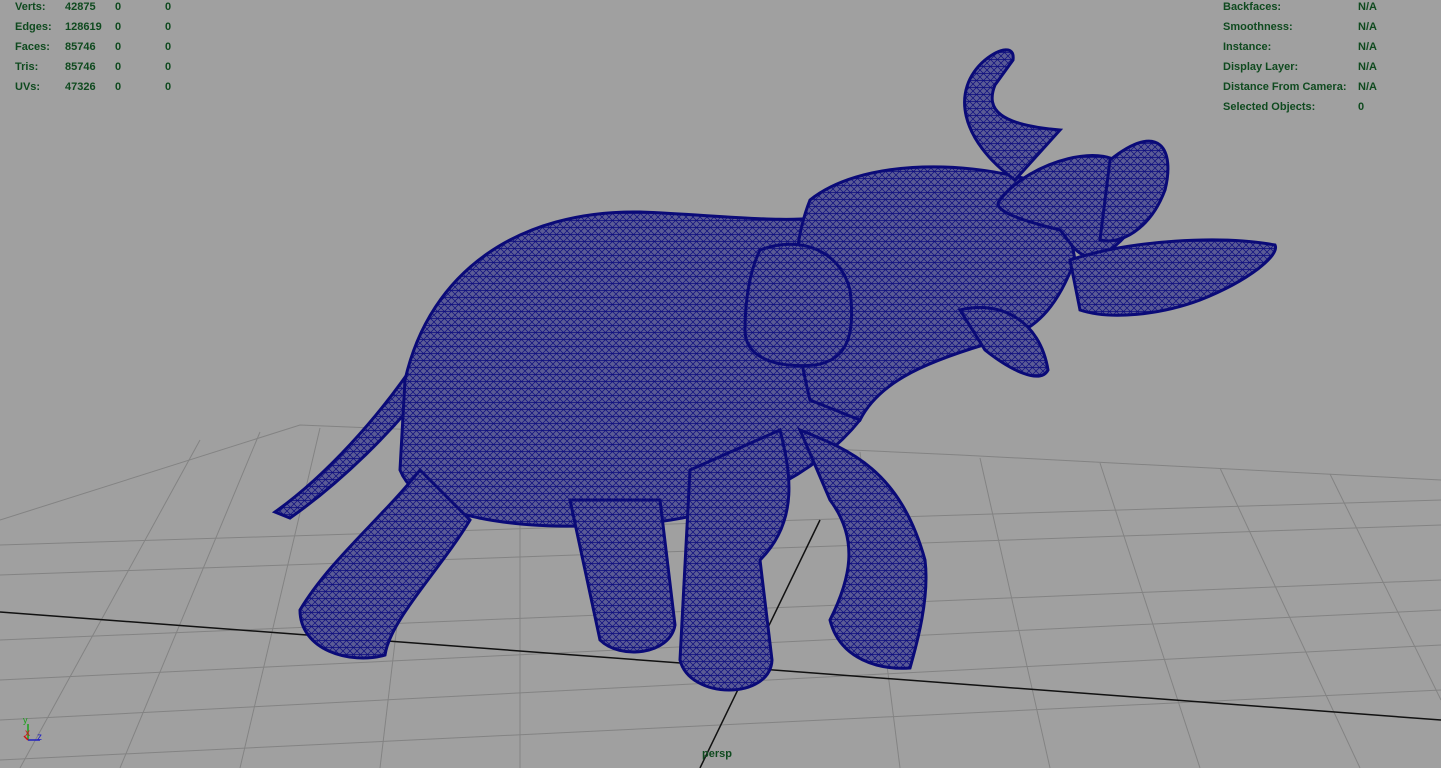 This screenshot has width=1441, height=768. Describe the element at coordinates (1328, 107) in the screenshot. I see `hud-row-selected-objects: Selected Objects: 0` at that location.